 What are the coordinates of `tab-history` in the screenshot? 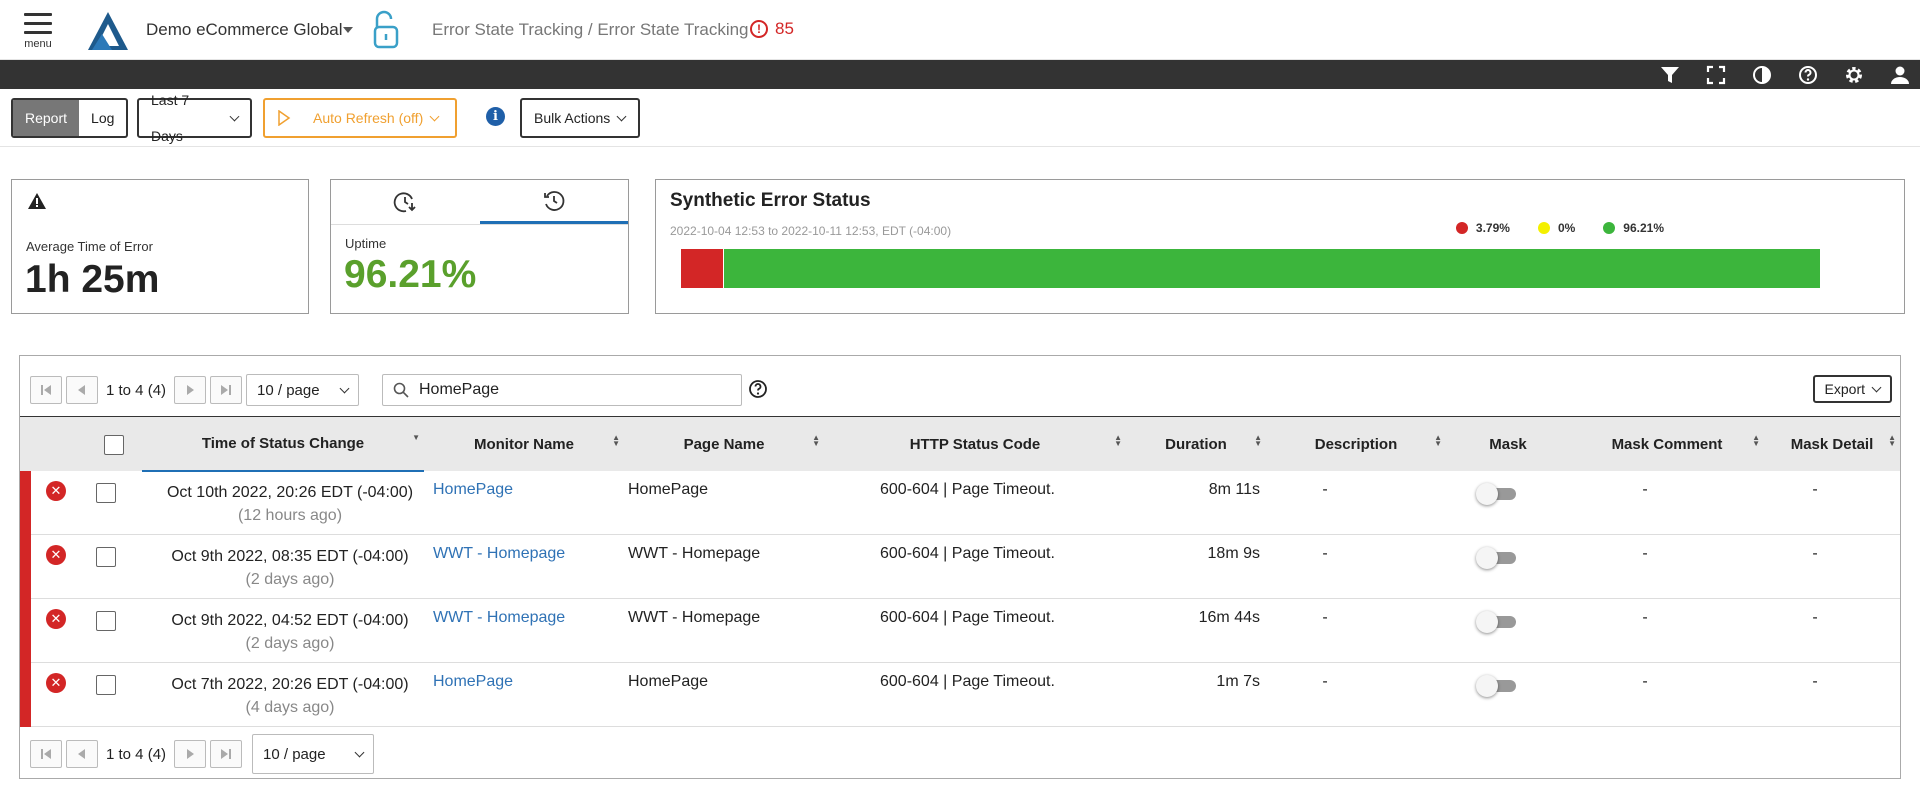 It's located at (553, 202).